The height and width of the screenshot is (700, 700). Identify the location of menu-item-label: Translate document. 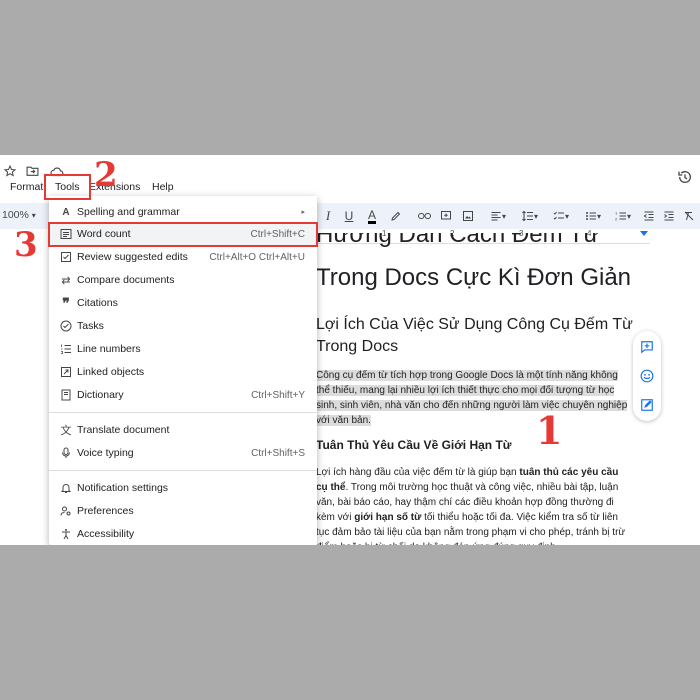
(123, 430).